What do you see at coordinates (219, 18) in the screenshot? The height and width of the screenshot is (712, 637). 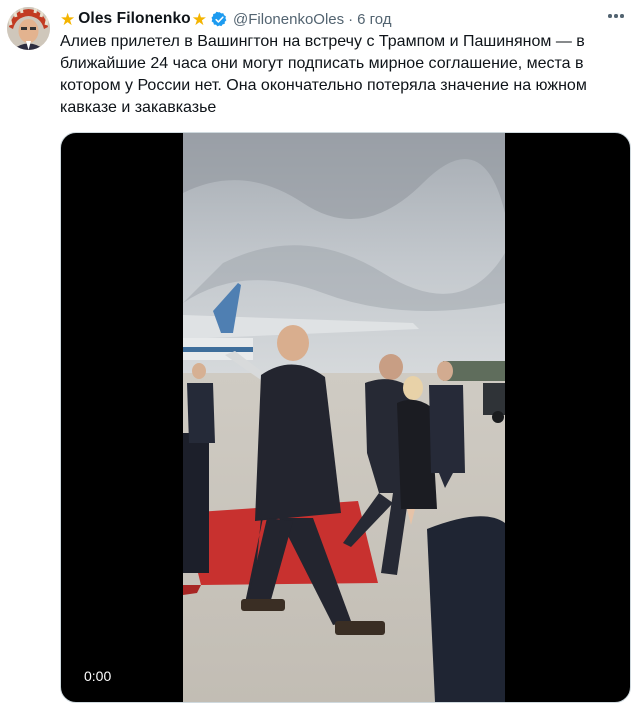 I see `verified-badge-icon` at bounding box center [219, 18].